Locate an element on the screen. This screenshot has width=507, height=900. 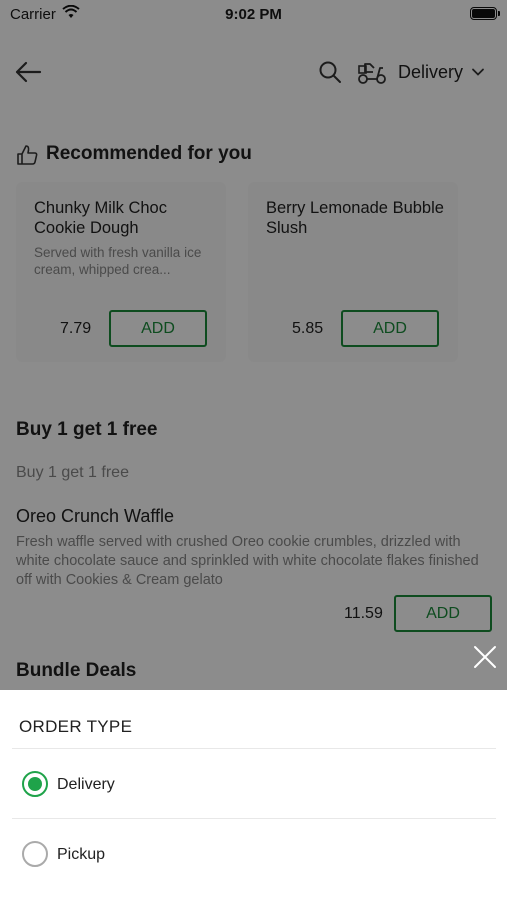
close-icon is located at coordinates (485, 657).